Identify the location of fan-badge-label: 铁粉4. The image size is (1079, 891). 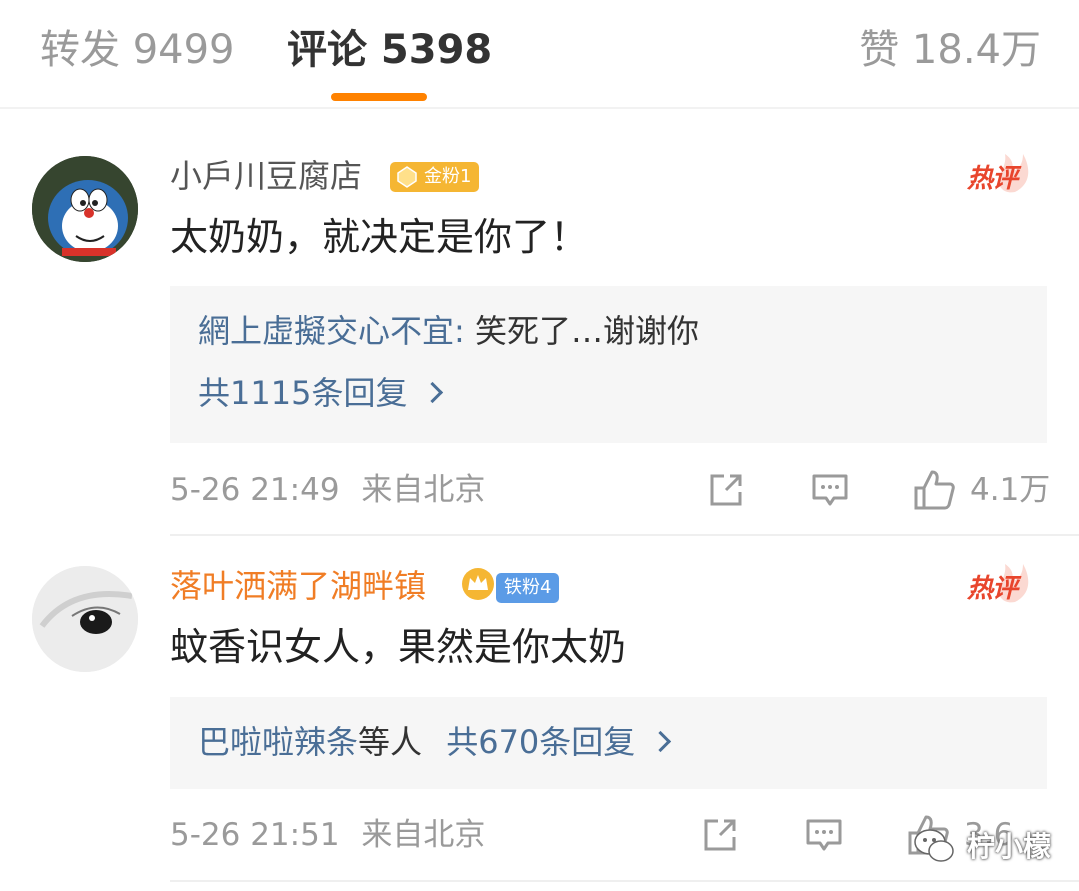
(528, 587).